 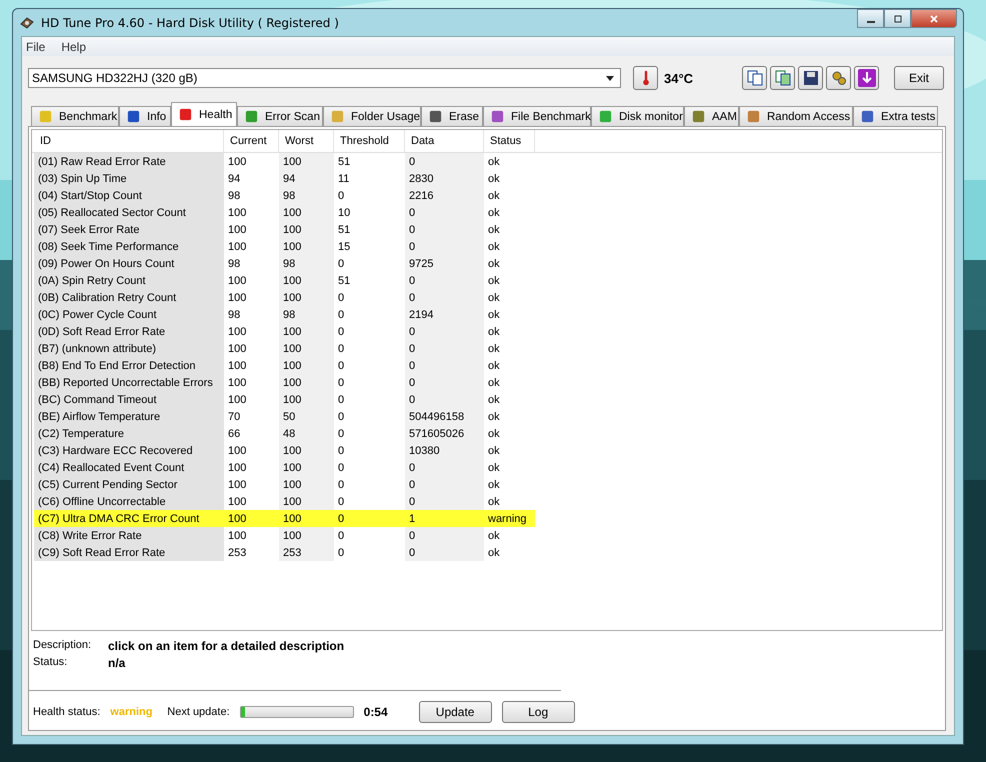 What do you see at coordinates (129, 141) in the screenshot?
I see `column-header: ID` at bounding box center [129, 141].